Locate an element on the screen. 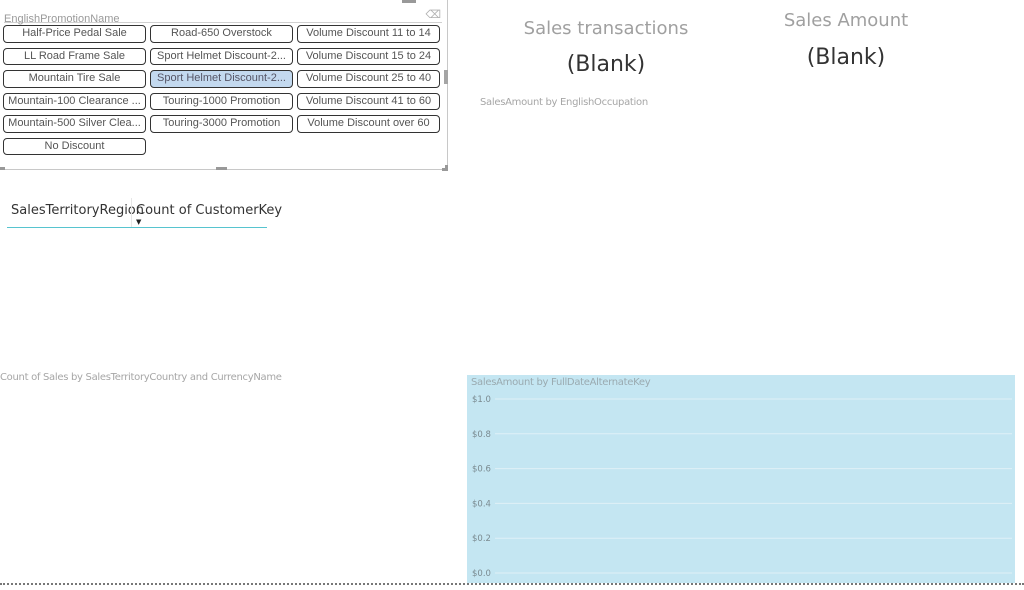  slicer-item: Volume Discount 15 to 24 is located at coordinates (368, 56).